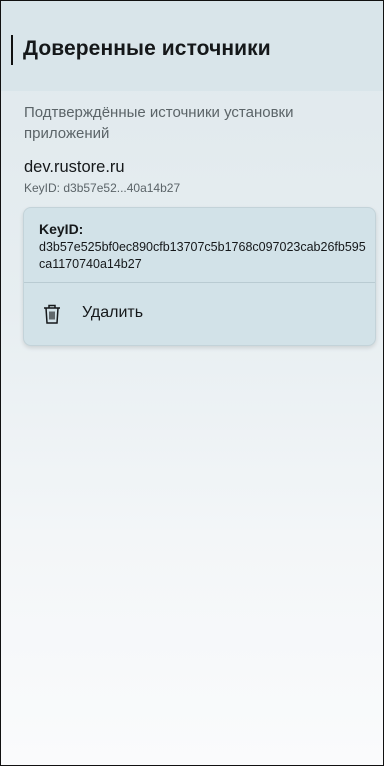 The image size is (384, 766). What do you see at coordinates (199, 313) in the screenshot?
I see `delete-button: Удалить` at bounding box center [199, 313].